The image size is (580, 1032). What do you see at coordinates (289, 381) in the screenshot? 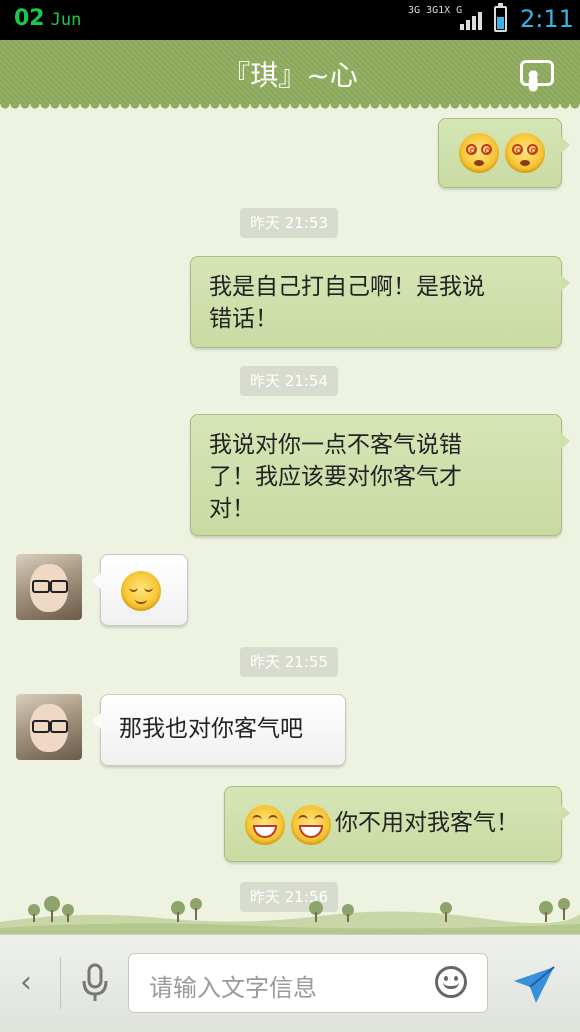
I see `message-timestamp: 昨天 21:54` at bounding box center [289, 381].